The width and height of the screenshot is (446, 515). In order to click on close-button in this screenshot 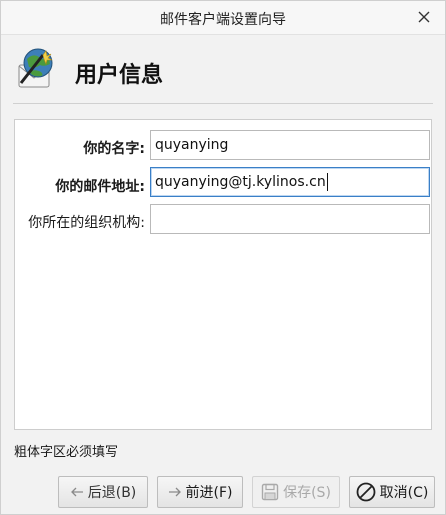, I will do `click(424, 17)`.